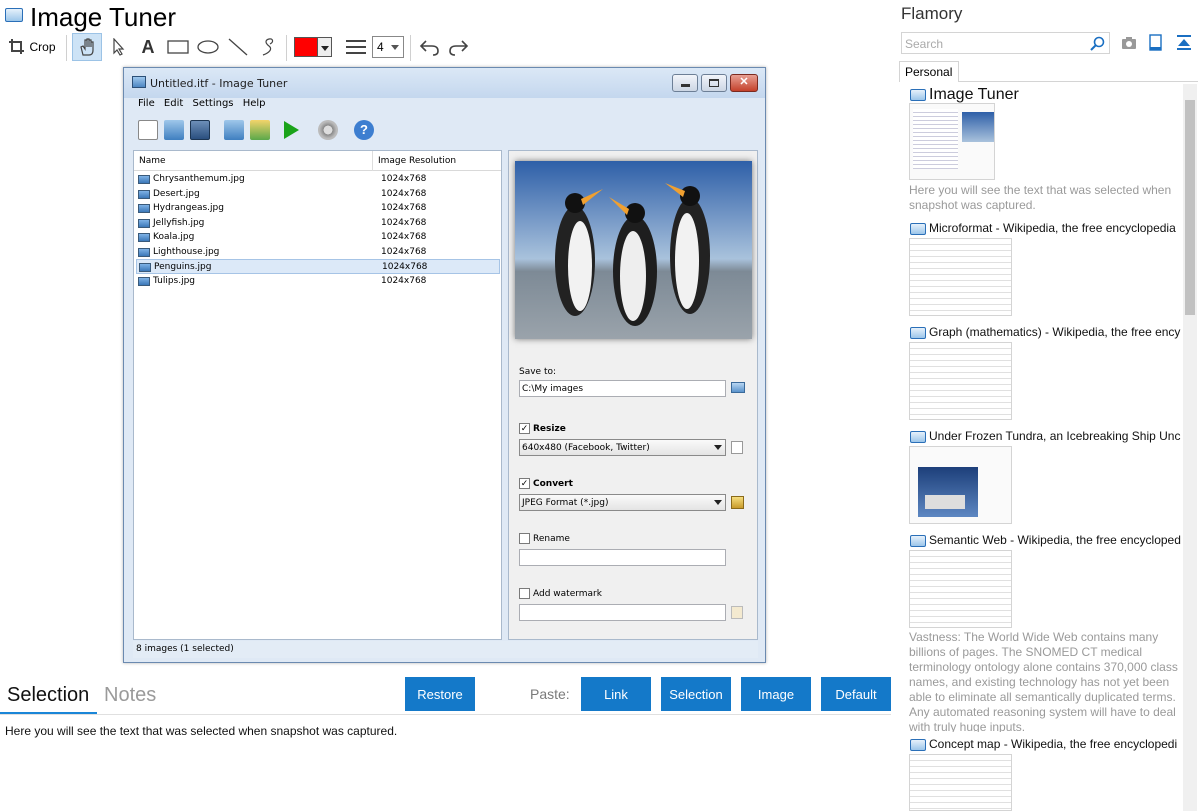  Describe the element at coordinates (856, 694) in the screenshot. I see `paste-default-button: Default` at that location.